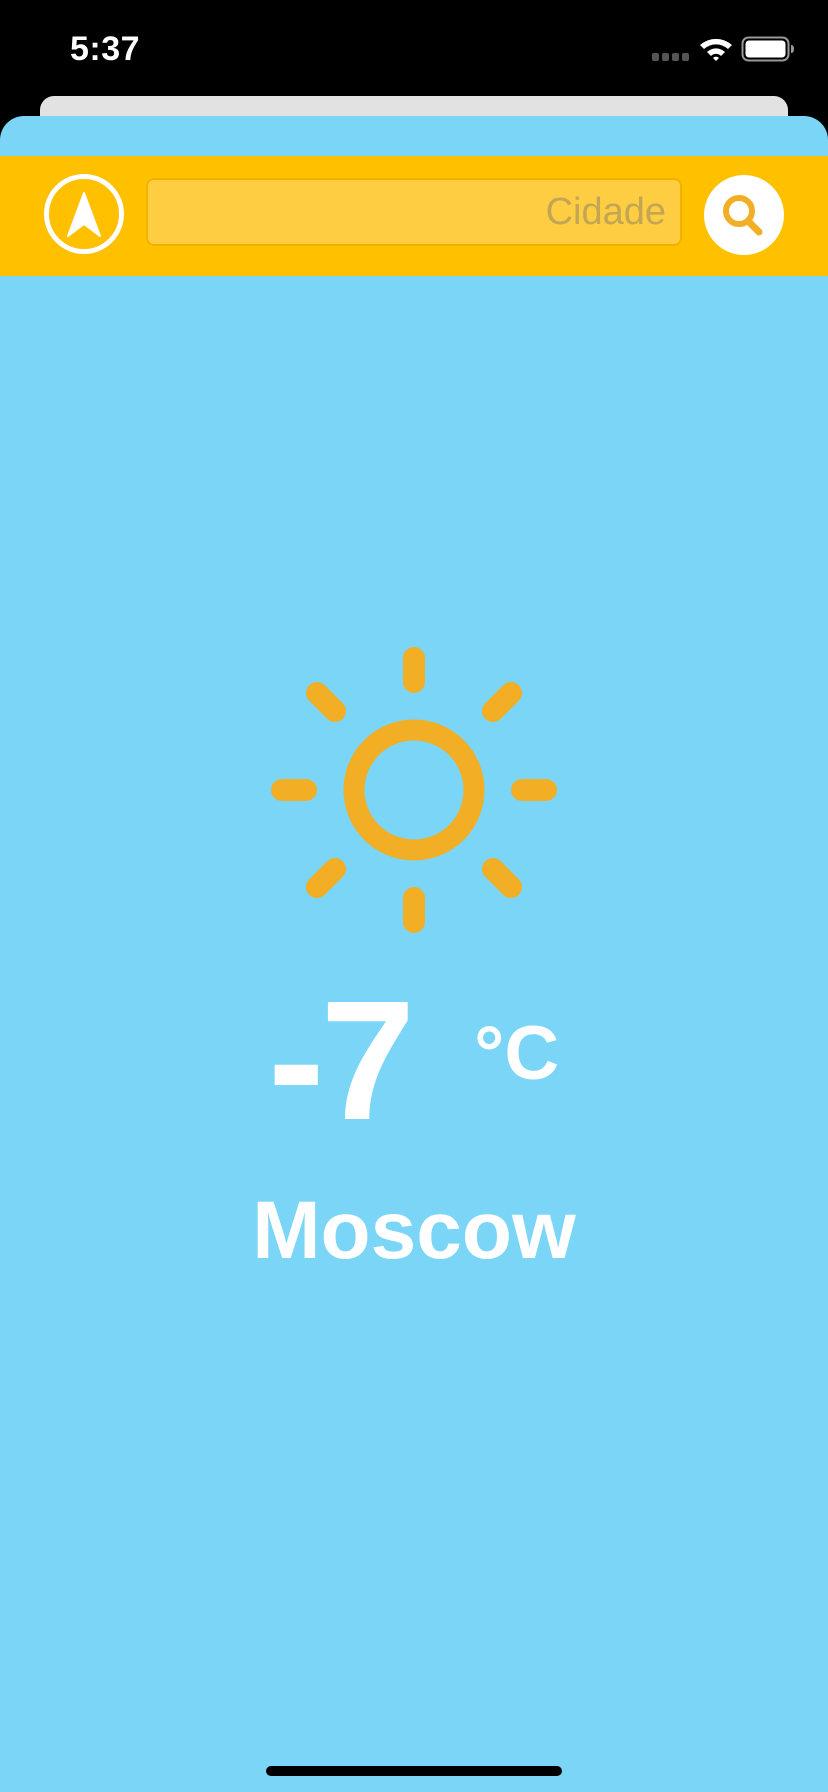 The image size is (828, 1792). What do you see at coordinates (414, 212) in the screenshot?
I see `city-search-input` at bounding box center [414, 212].